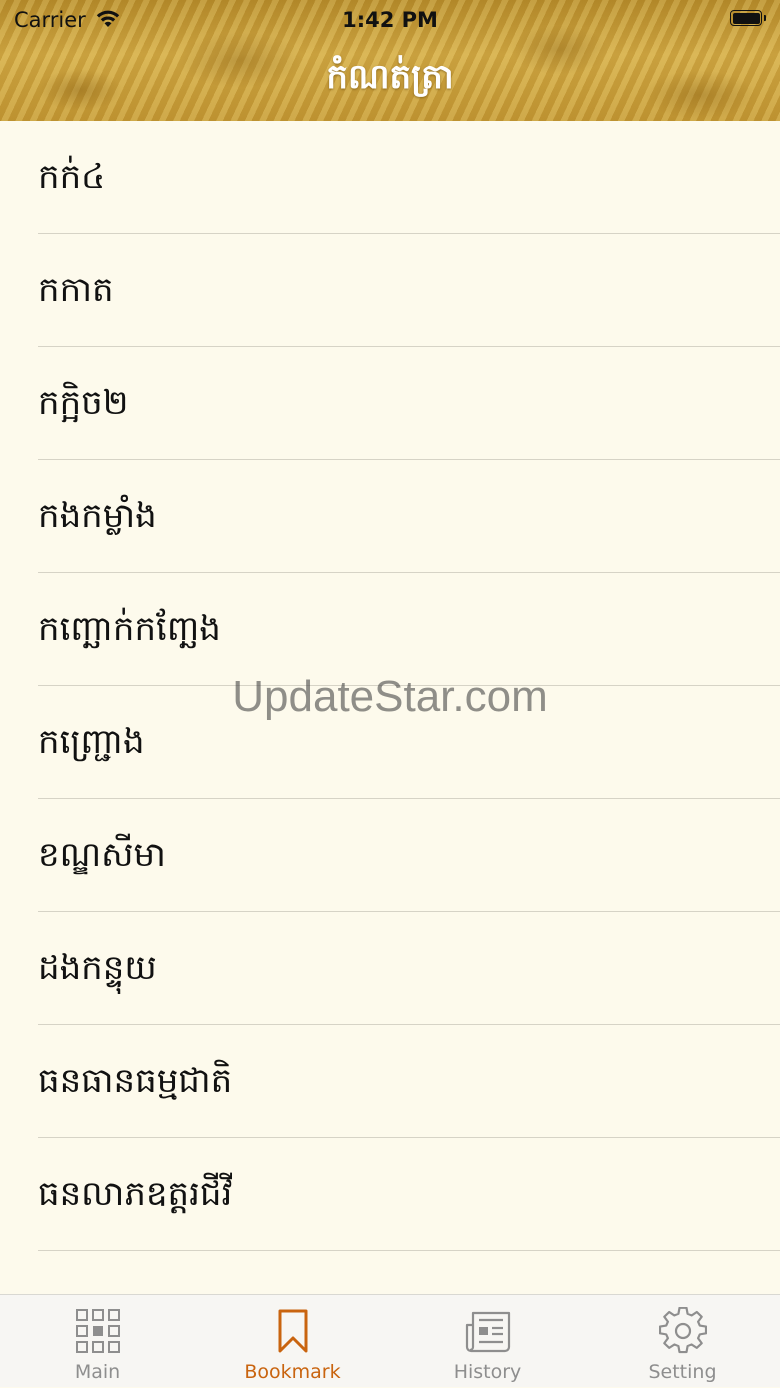 The width and height of the screenshot is (780, 1388). I want to click on page-title: កំណត់ត្រា, so click(390, 77).